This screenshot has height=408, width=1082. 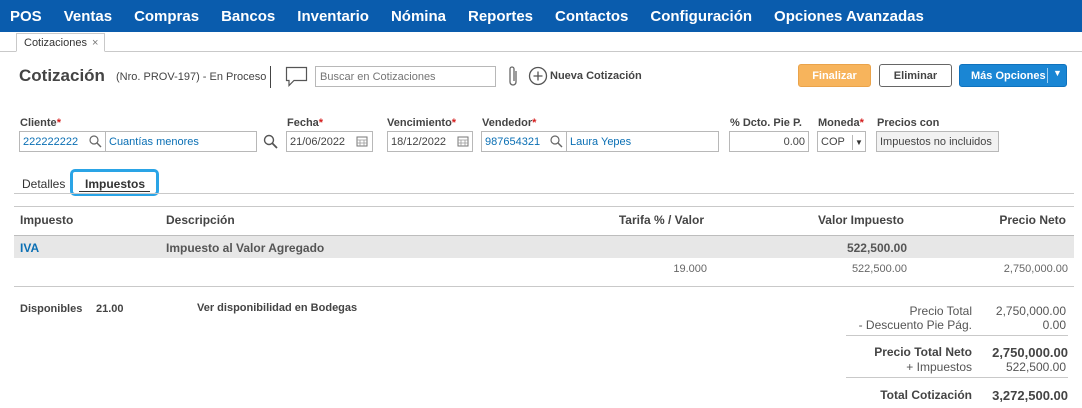 What do you see at coordinates (849, 16) in the screenshot?
I see `nav-opciones-avanzadas: Opciones Avanzadas` at bounding box center [849, 16].